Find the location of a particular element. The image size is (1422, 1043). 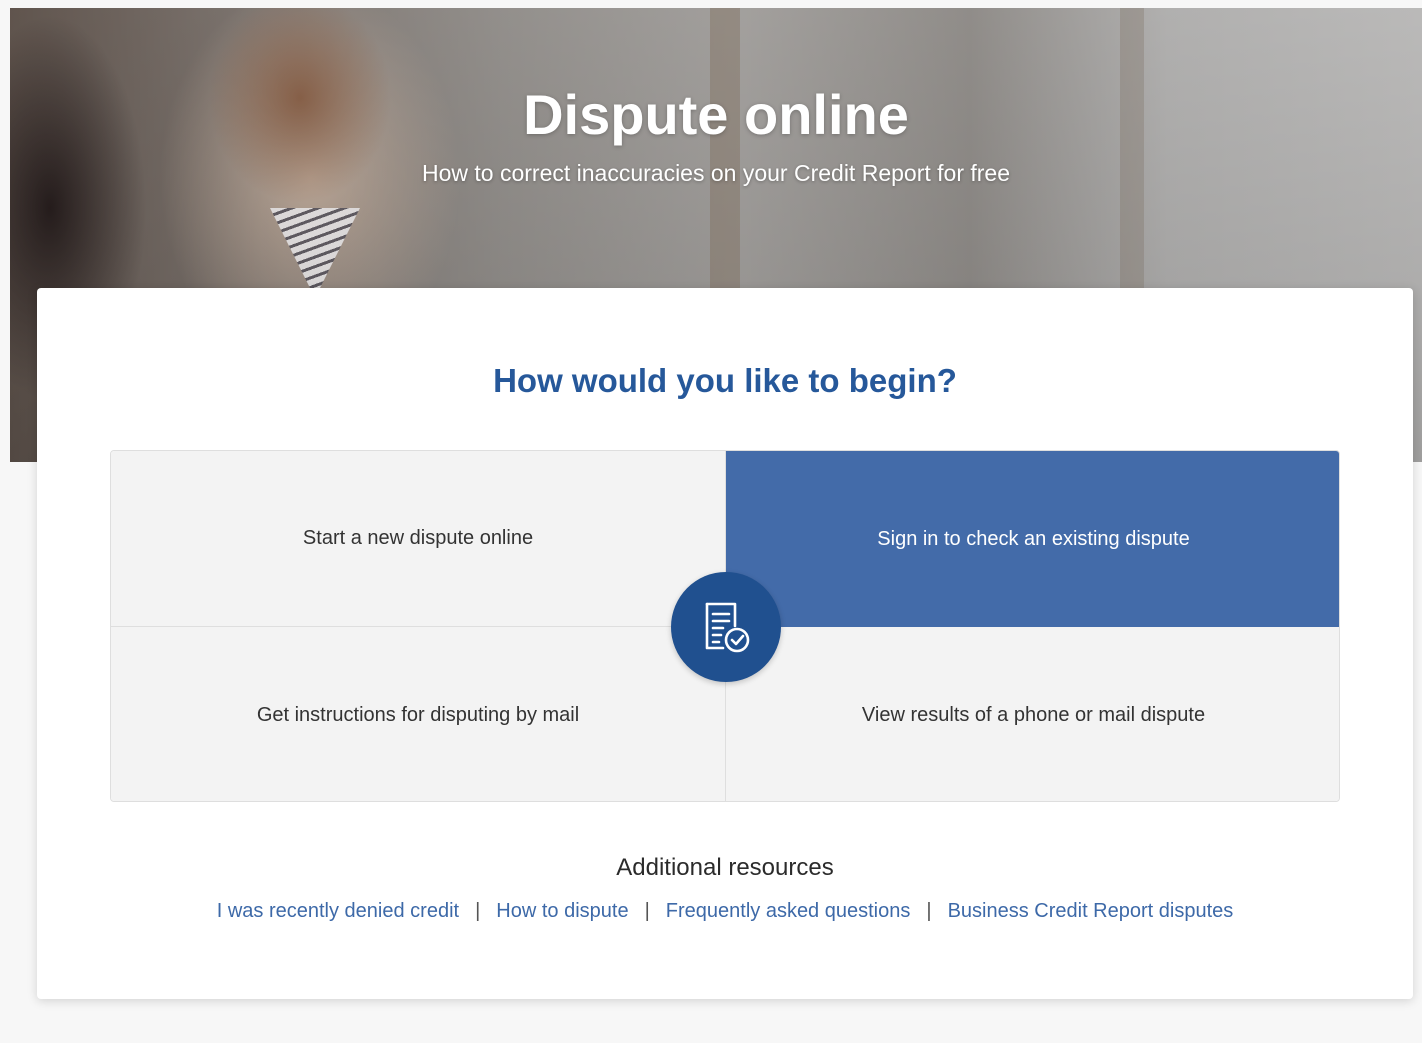

start-new-dispute-option: Start a new dispute online is located at coordinates (418, 539).